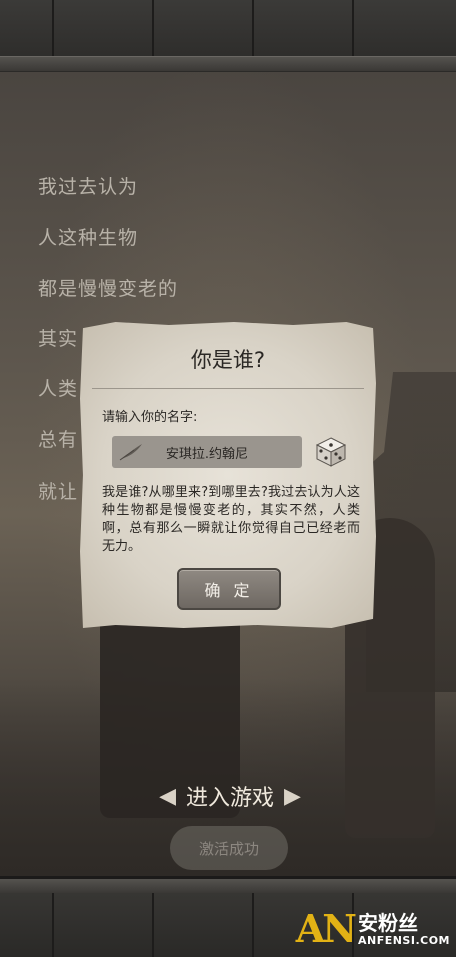 This screenshot has width=456, height=957. Describe the element at coordinates (58, 440) in the screenshot. I see `poem-line: 总有` at that location.